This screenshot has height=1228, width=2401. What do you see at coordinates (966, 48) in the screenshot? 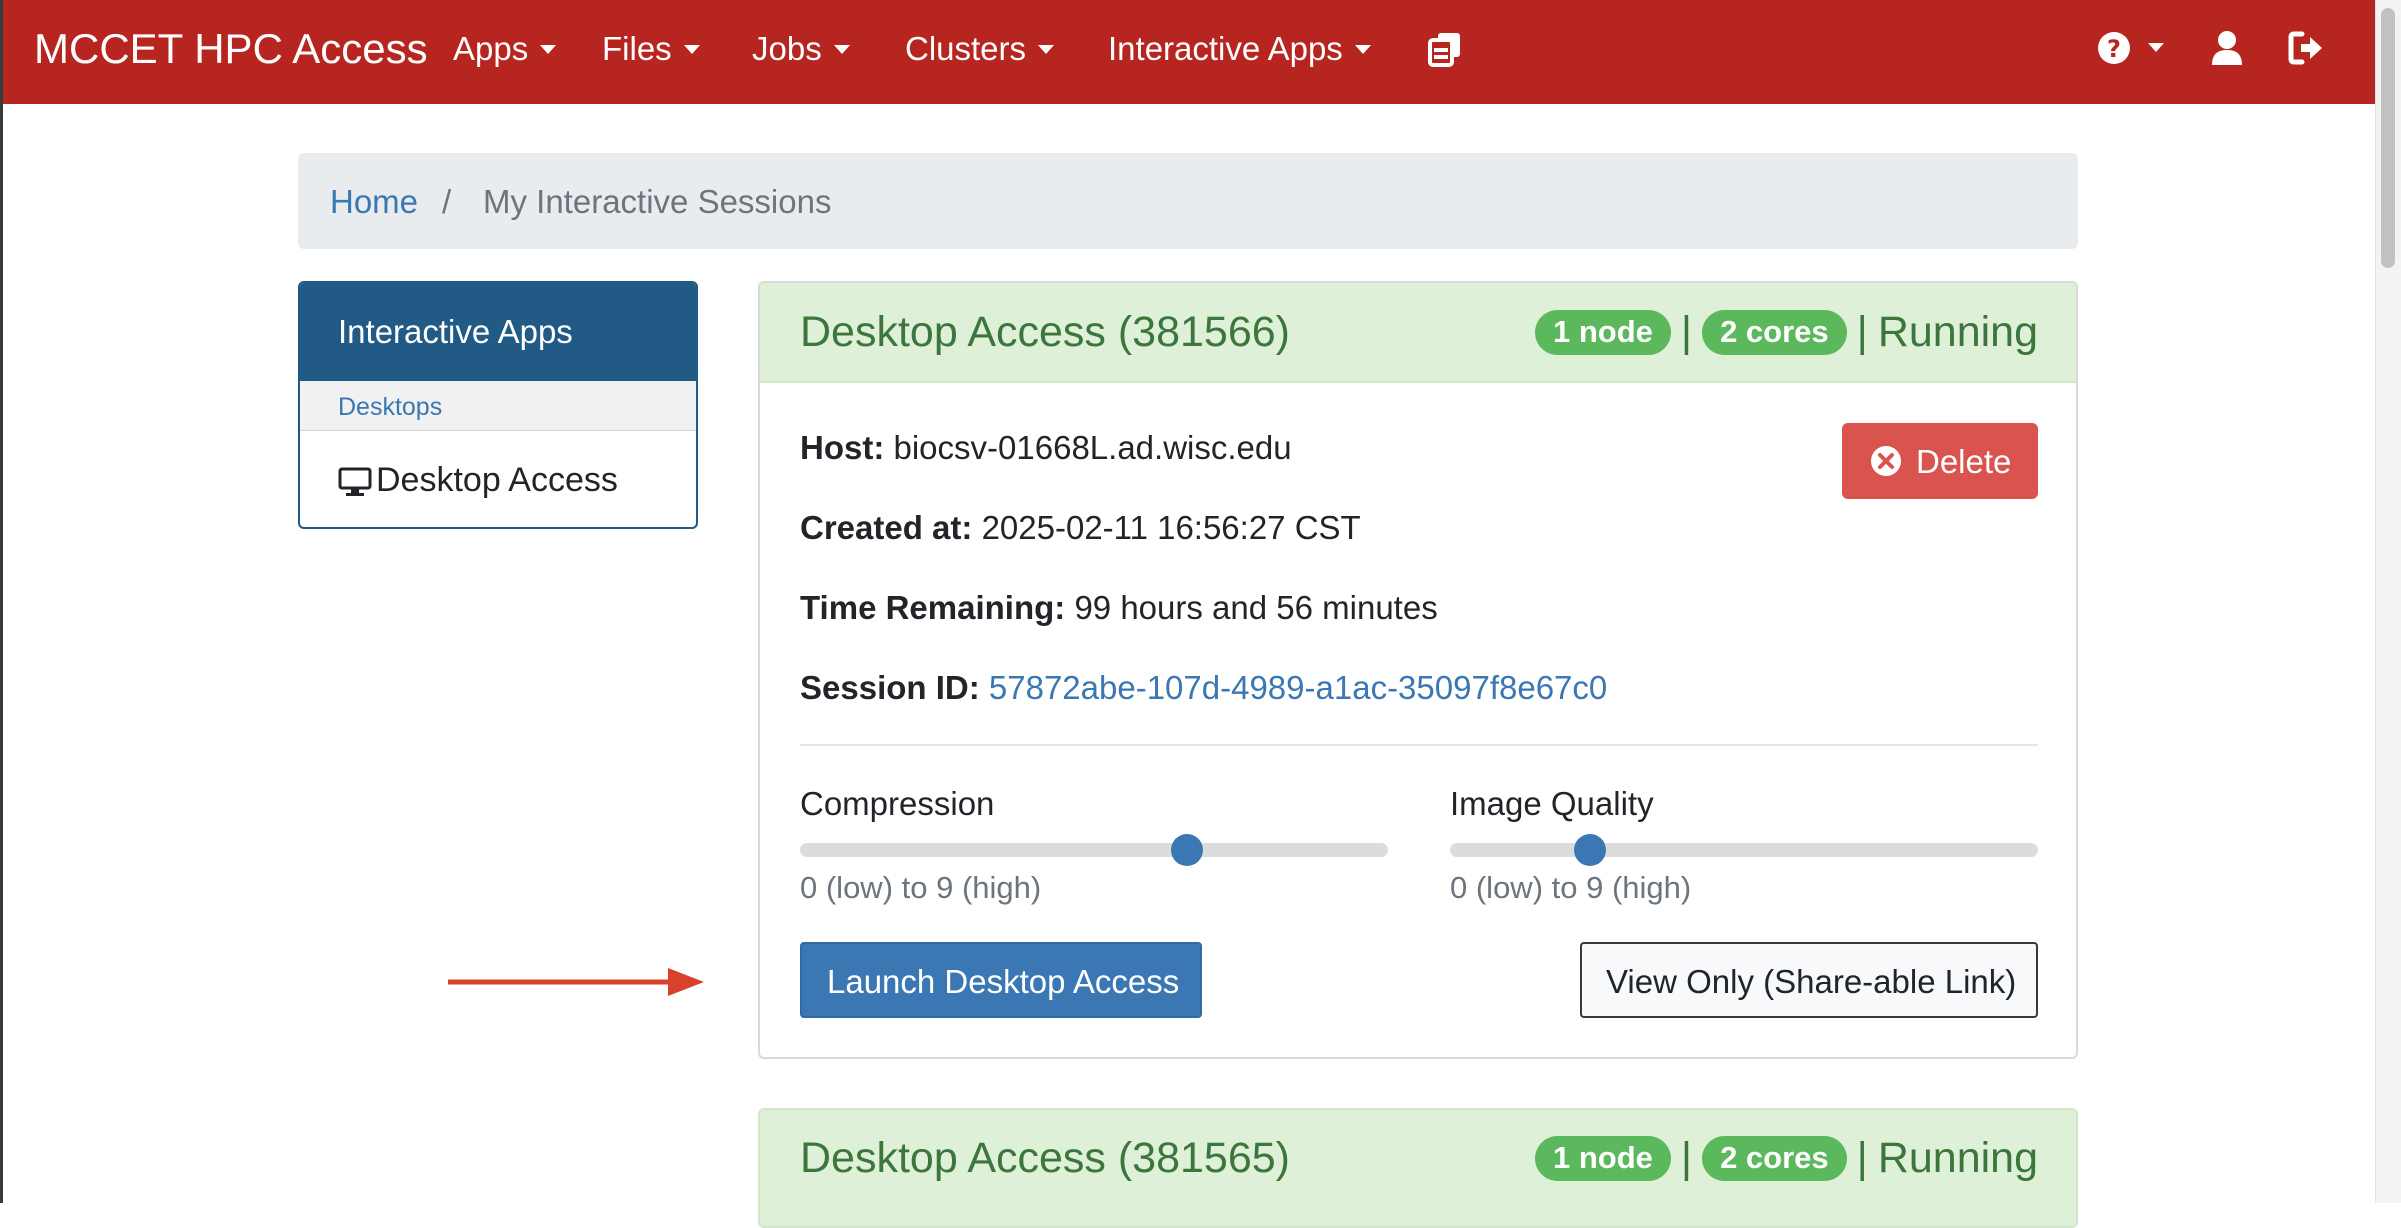
I see `nav-menu-clusters-label: Clusters` at bounding box center [966, 48].